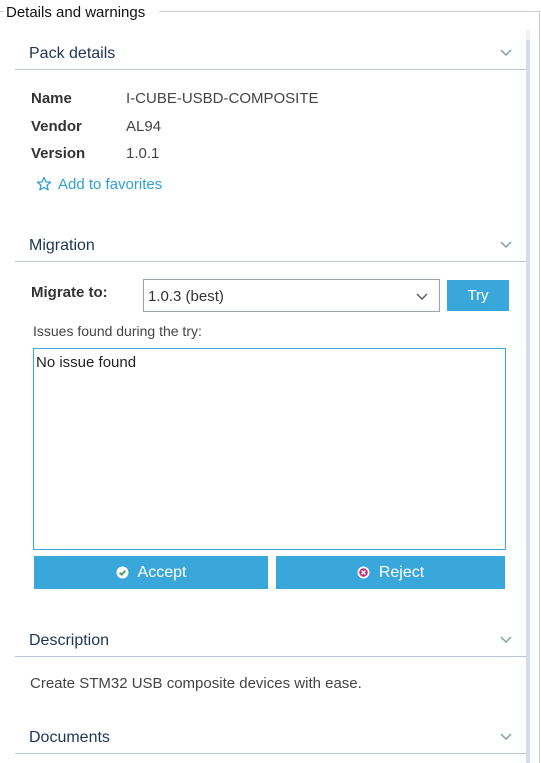 This screenshot has width=541, height=763. Describe the element at coordinates (58, 153) in the screenshot. I see `pack-version-key: Version` at that location.